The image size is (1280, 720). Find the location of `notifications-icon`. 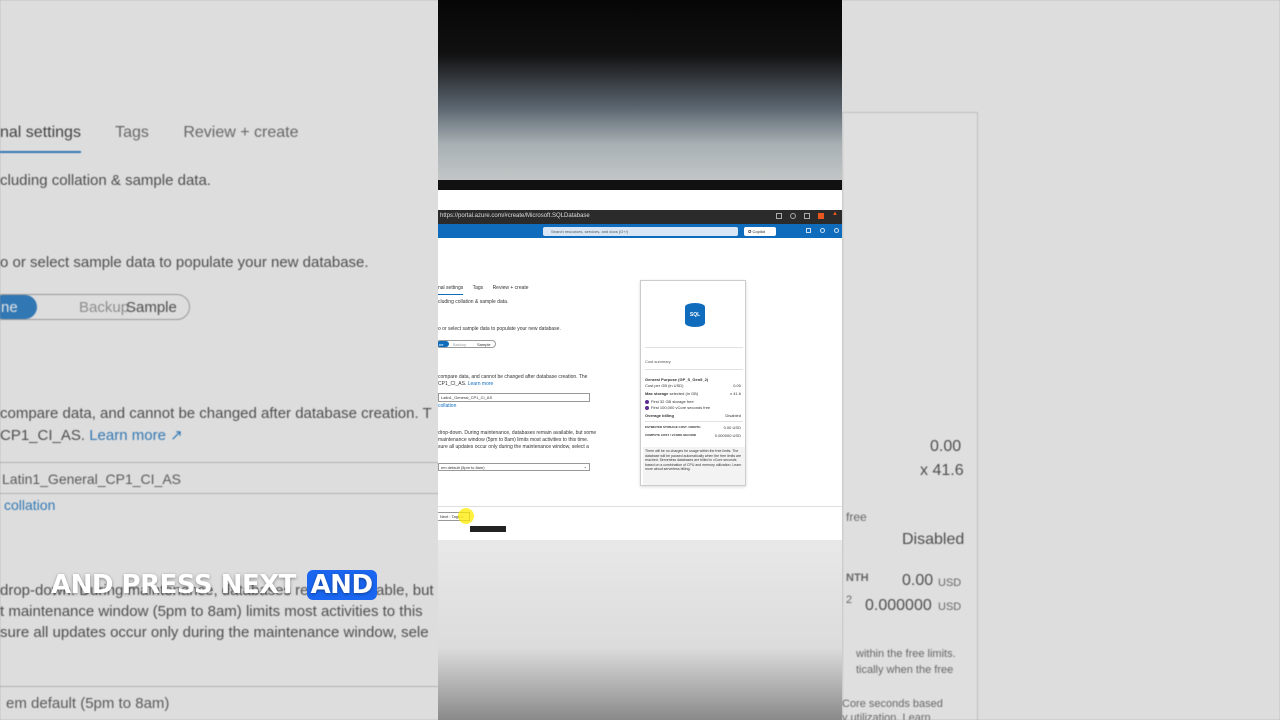

notifications-icon is located at coordinates (808, 230).